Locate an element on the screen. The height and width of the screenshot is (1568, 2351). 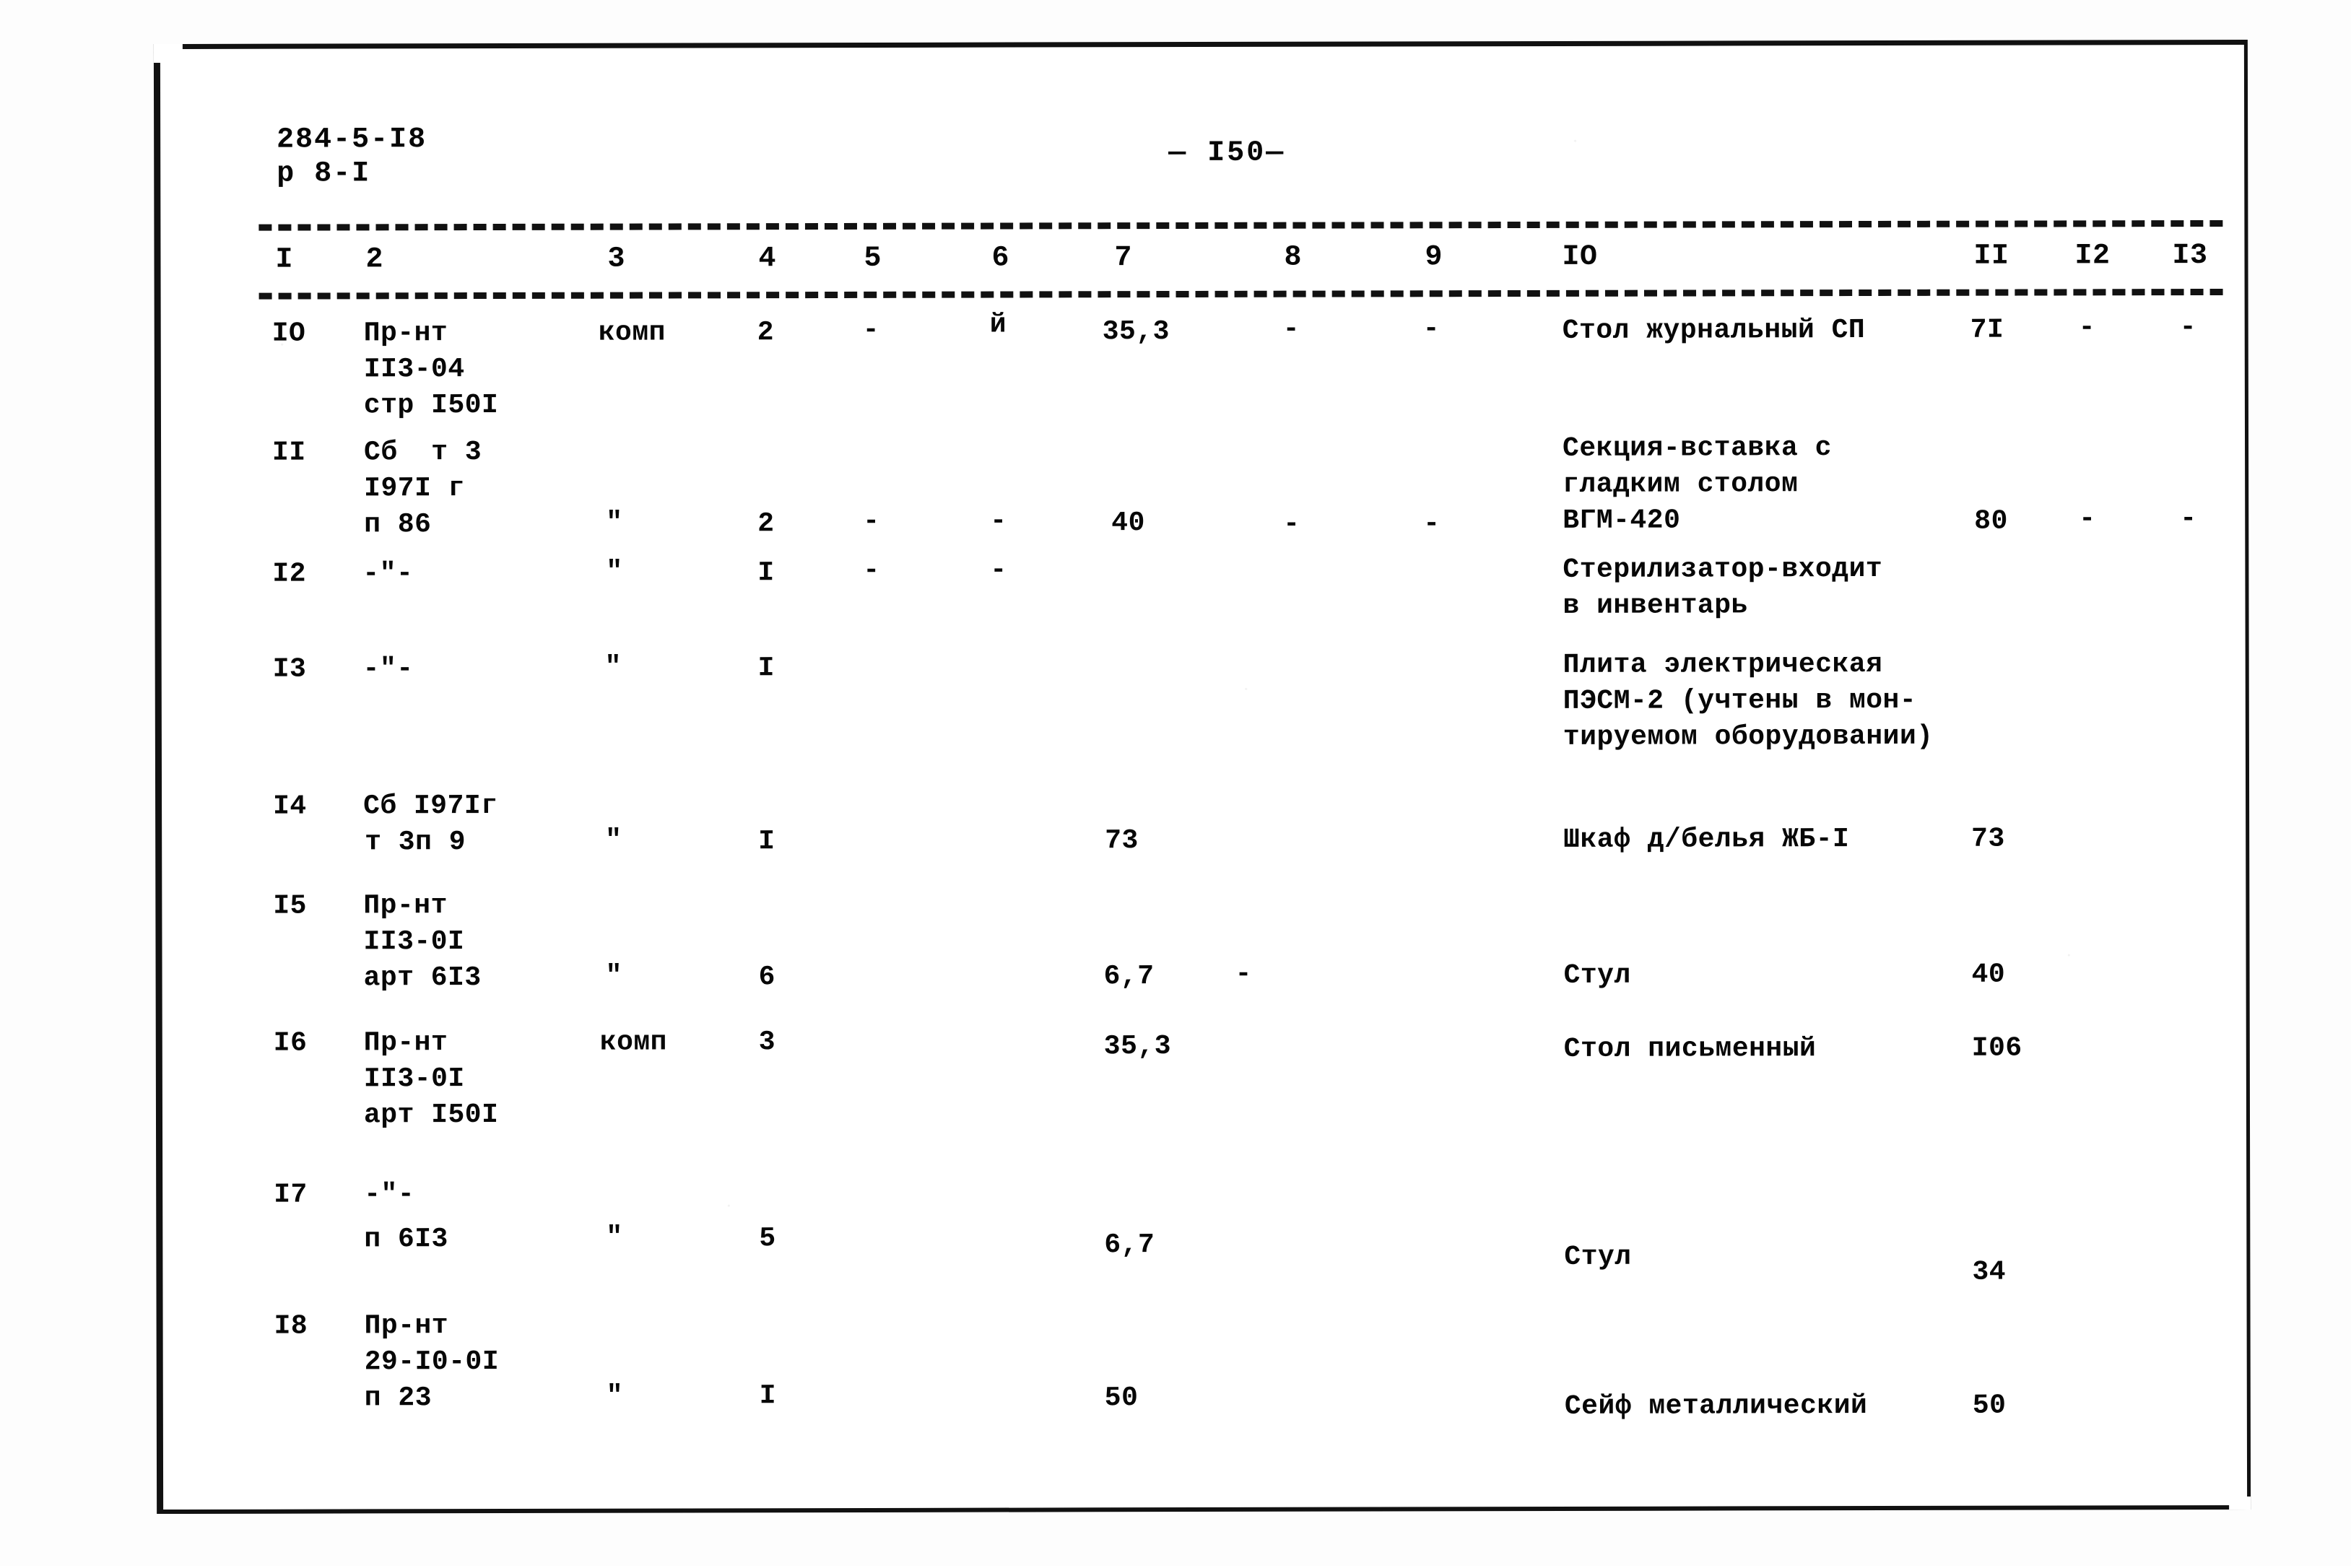
row-1-col-3: комп is located at coordinates (632, 333).